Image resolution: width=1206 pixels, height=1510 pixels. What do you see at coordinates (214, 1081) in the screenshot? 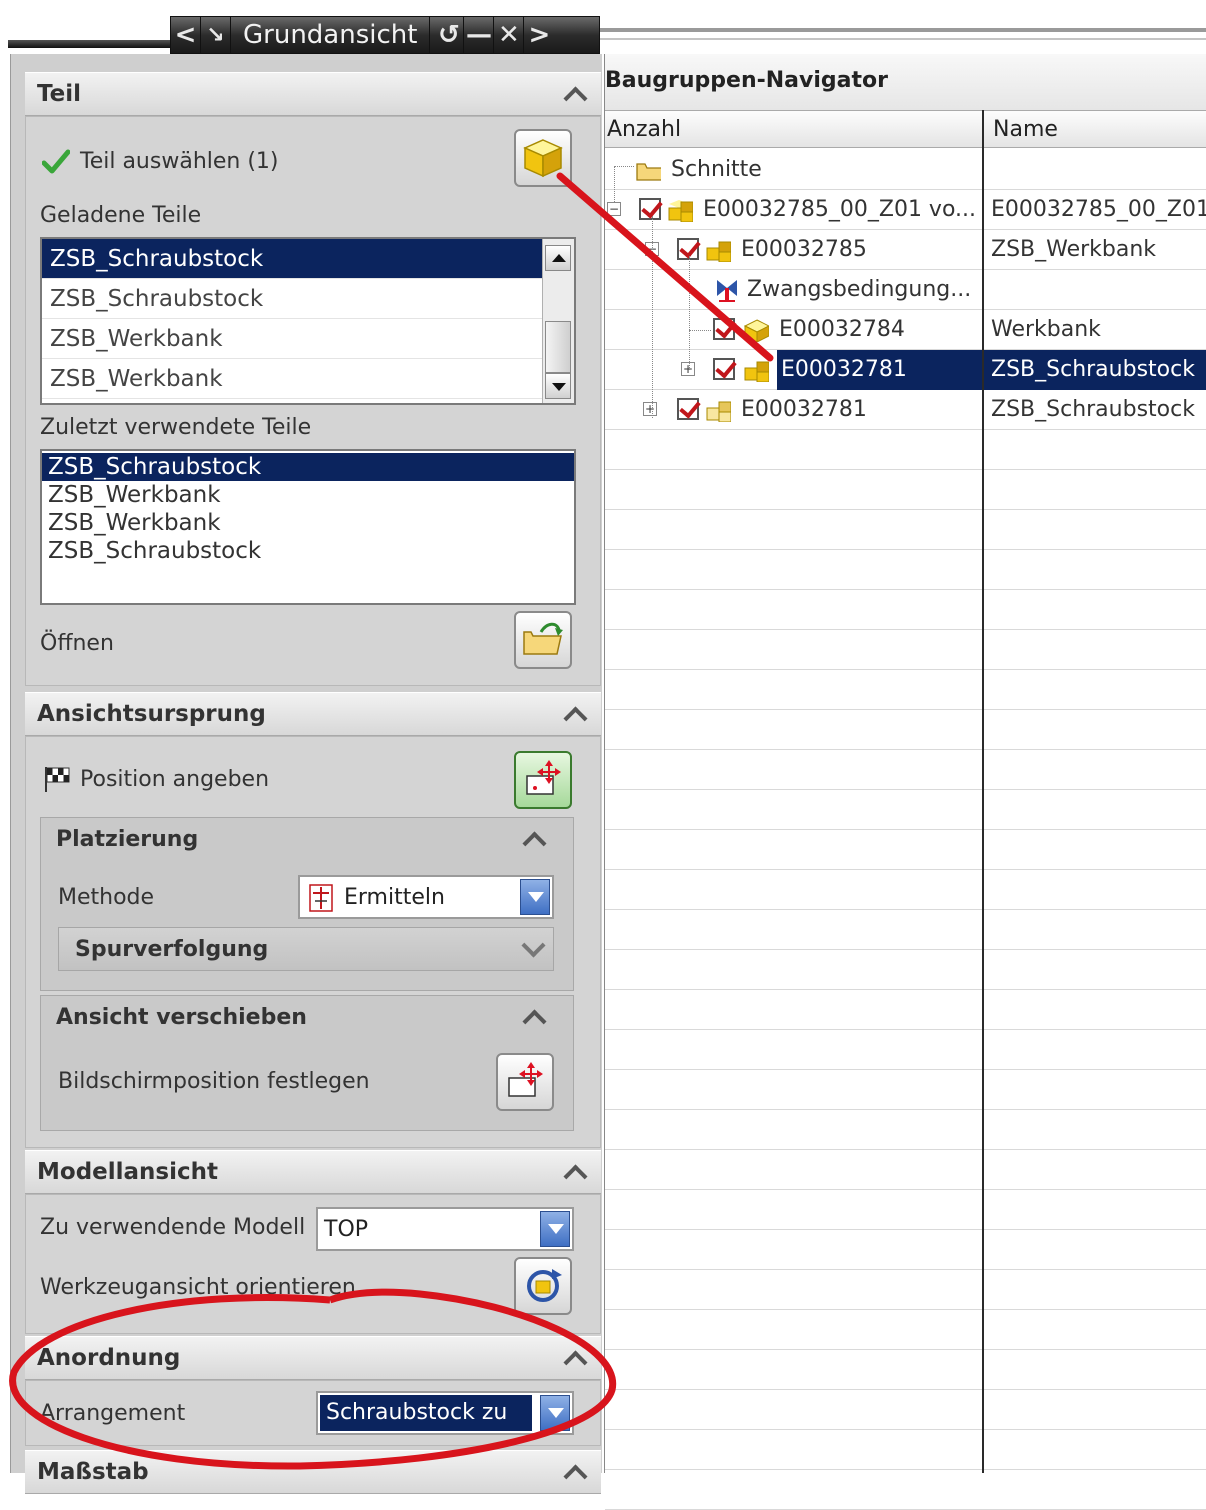
I see `screen-position-label: Bildschirmposition festlegen` at bounding box center [214, 1081].